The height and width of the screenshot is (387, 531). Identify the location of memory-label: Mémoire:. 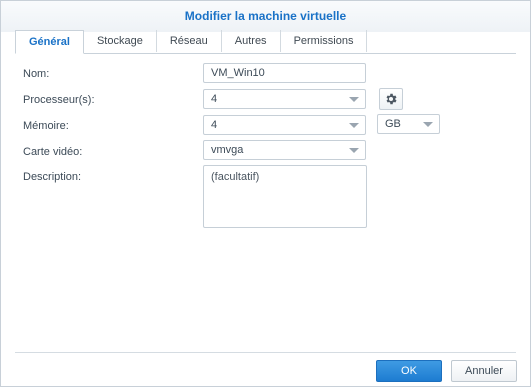
(46, 126).